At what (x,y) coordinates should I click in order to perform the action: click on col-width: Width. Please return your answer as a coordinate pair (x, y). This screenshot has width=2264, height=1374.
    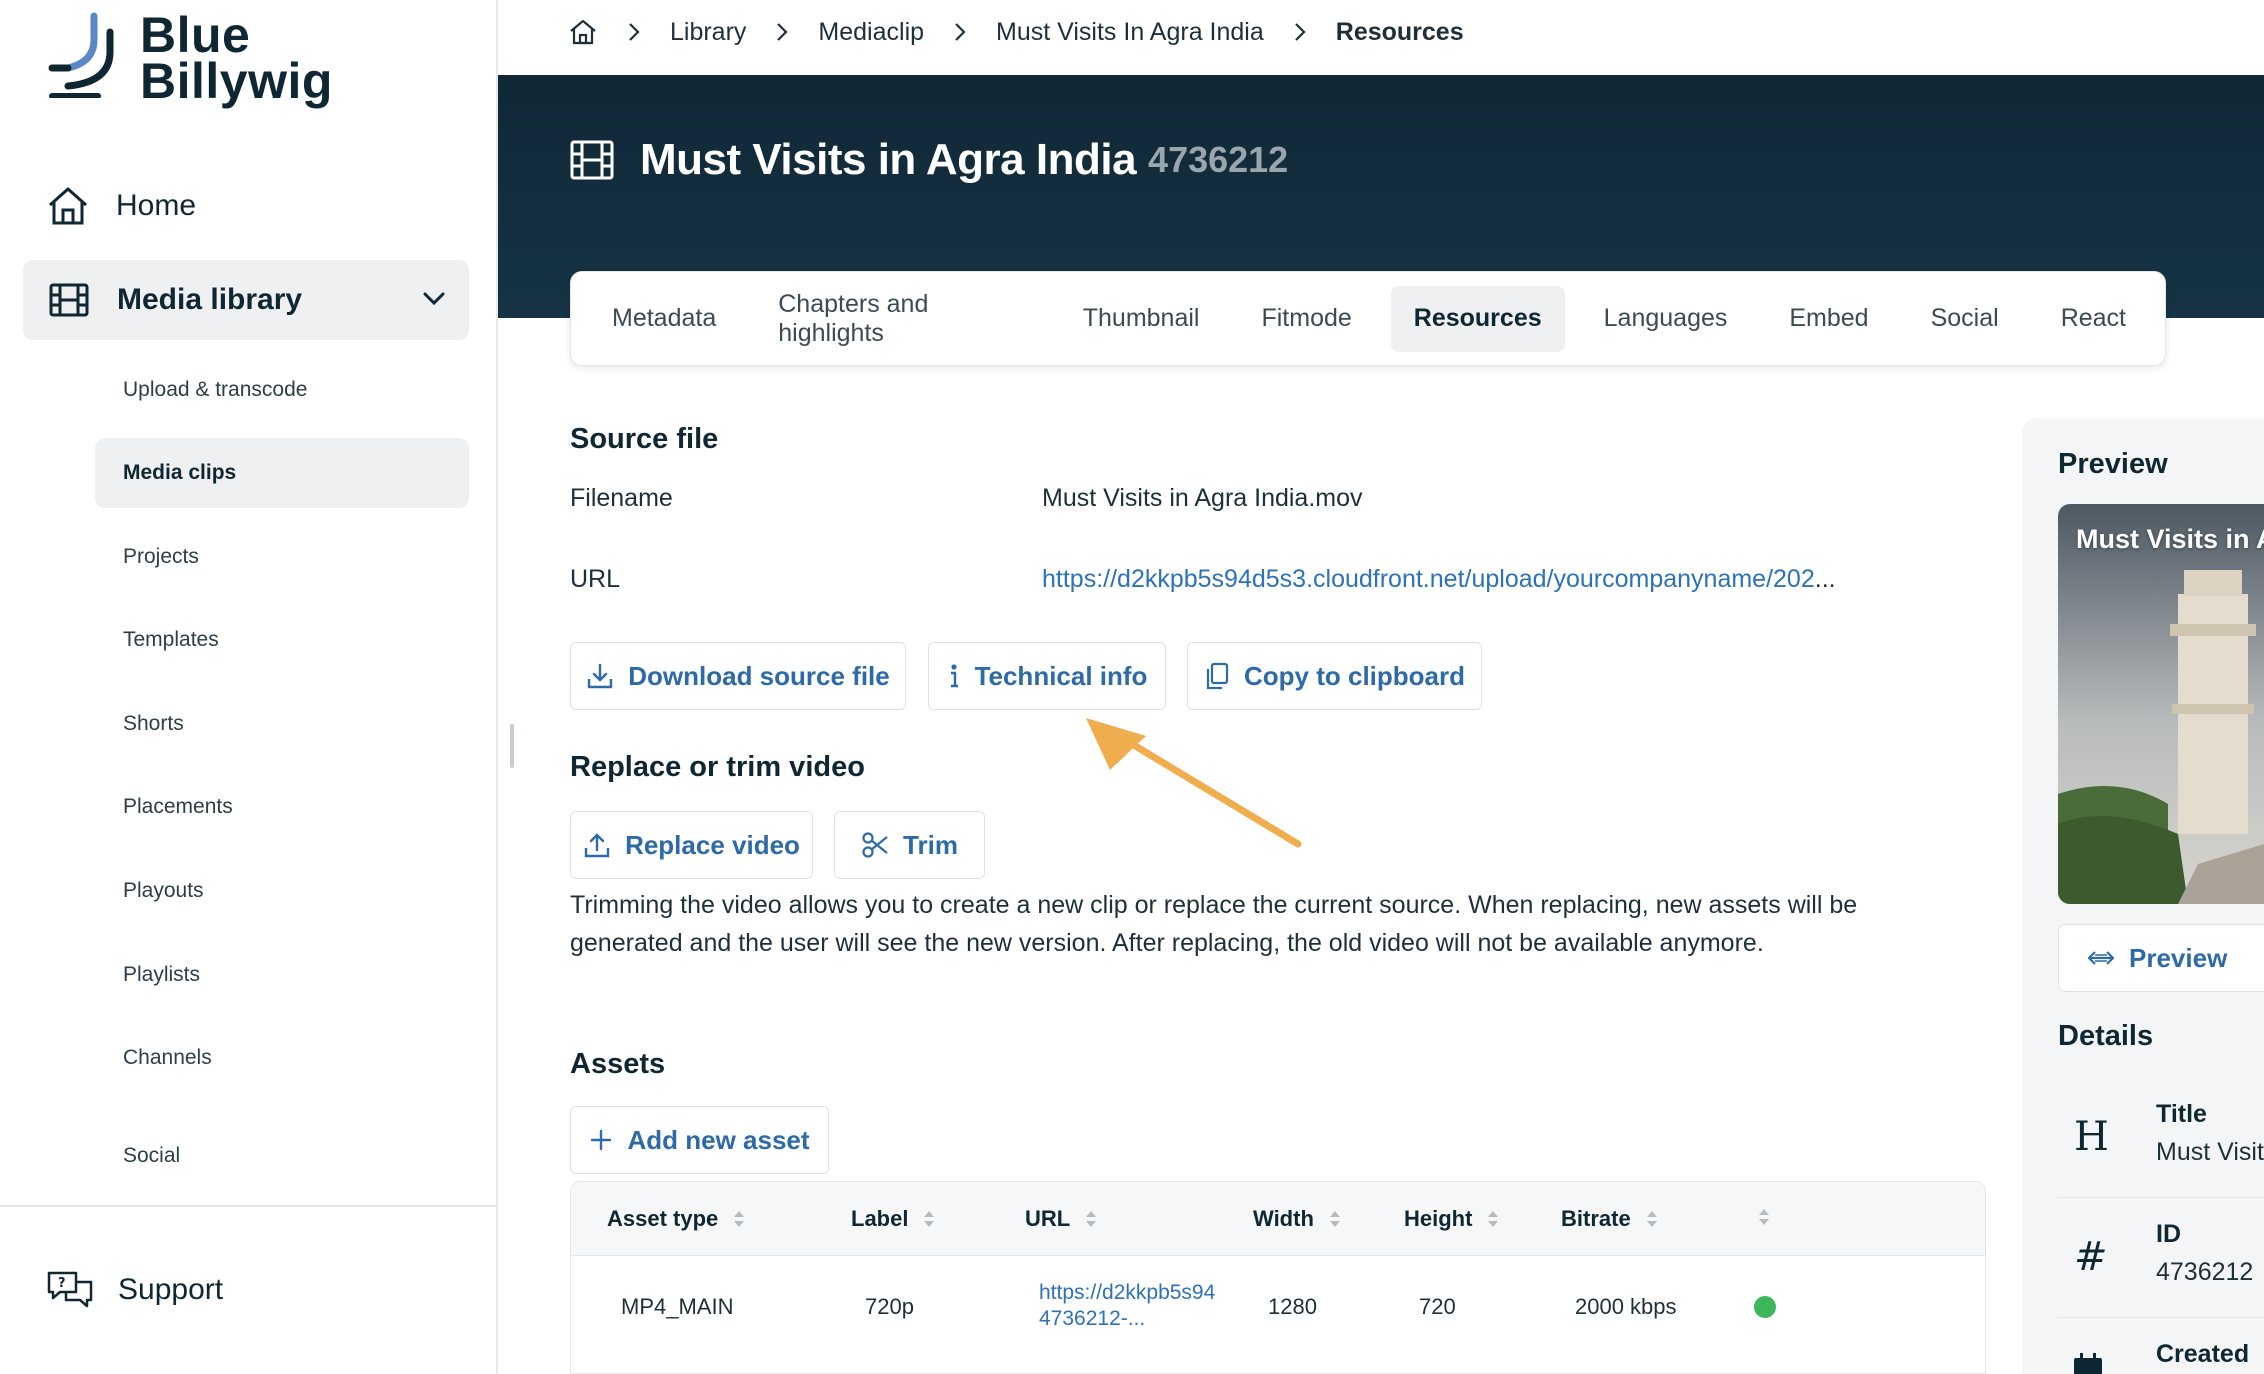
    Looking at the image, I should click on (1297, 1219).